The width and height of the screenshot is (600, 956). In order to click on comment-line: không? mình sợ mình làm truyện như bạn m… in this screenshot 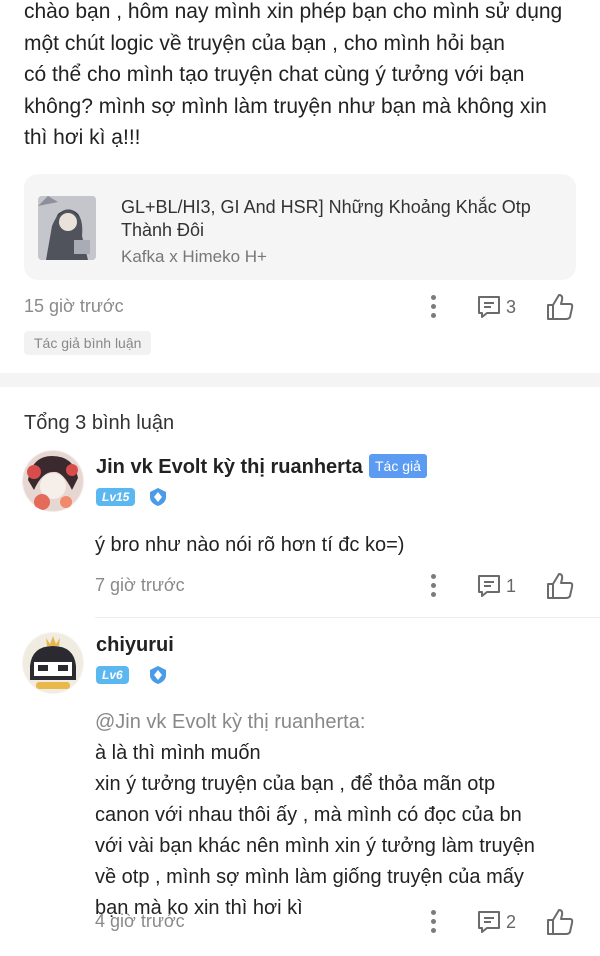, I will do `click(285, 106)`.